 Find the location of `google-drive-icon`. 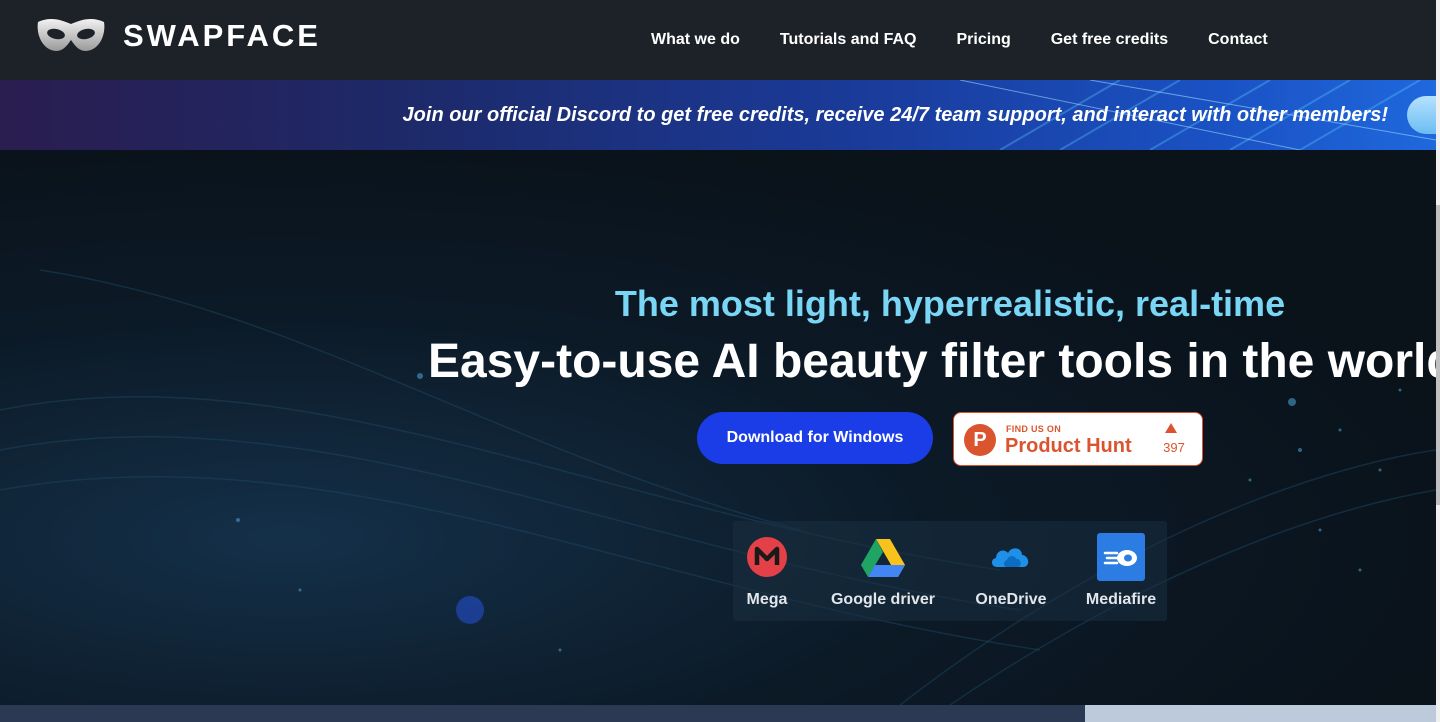

google-drive-icon is located at coordinates (883, 558).